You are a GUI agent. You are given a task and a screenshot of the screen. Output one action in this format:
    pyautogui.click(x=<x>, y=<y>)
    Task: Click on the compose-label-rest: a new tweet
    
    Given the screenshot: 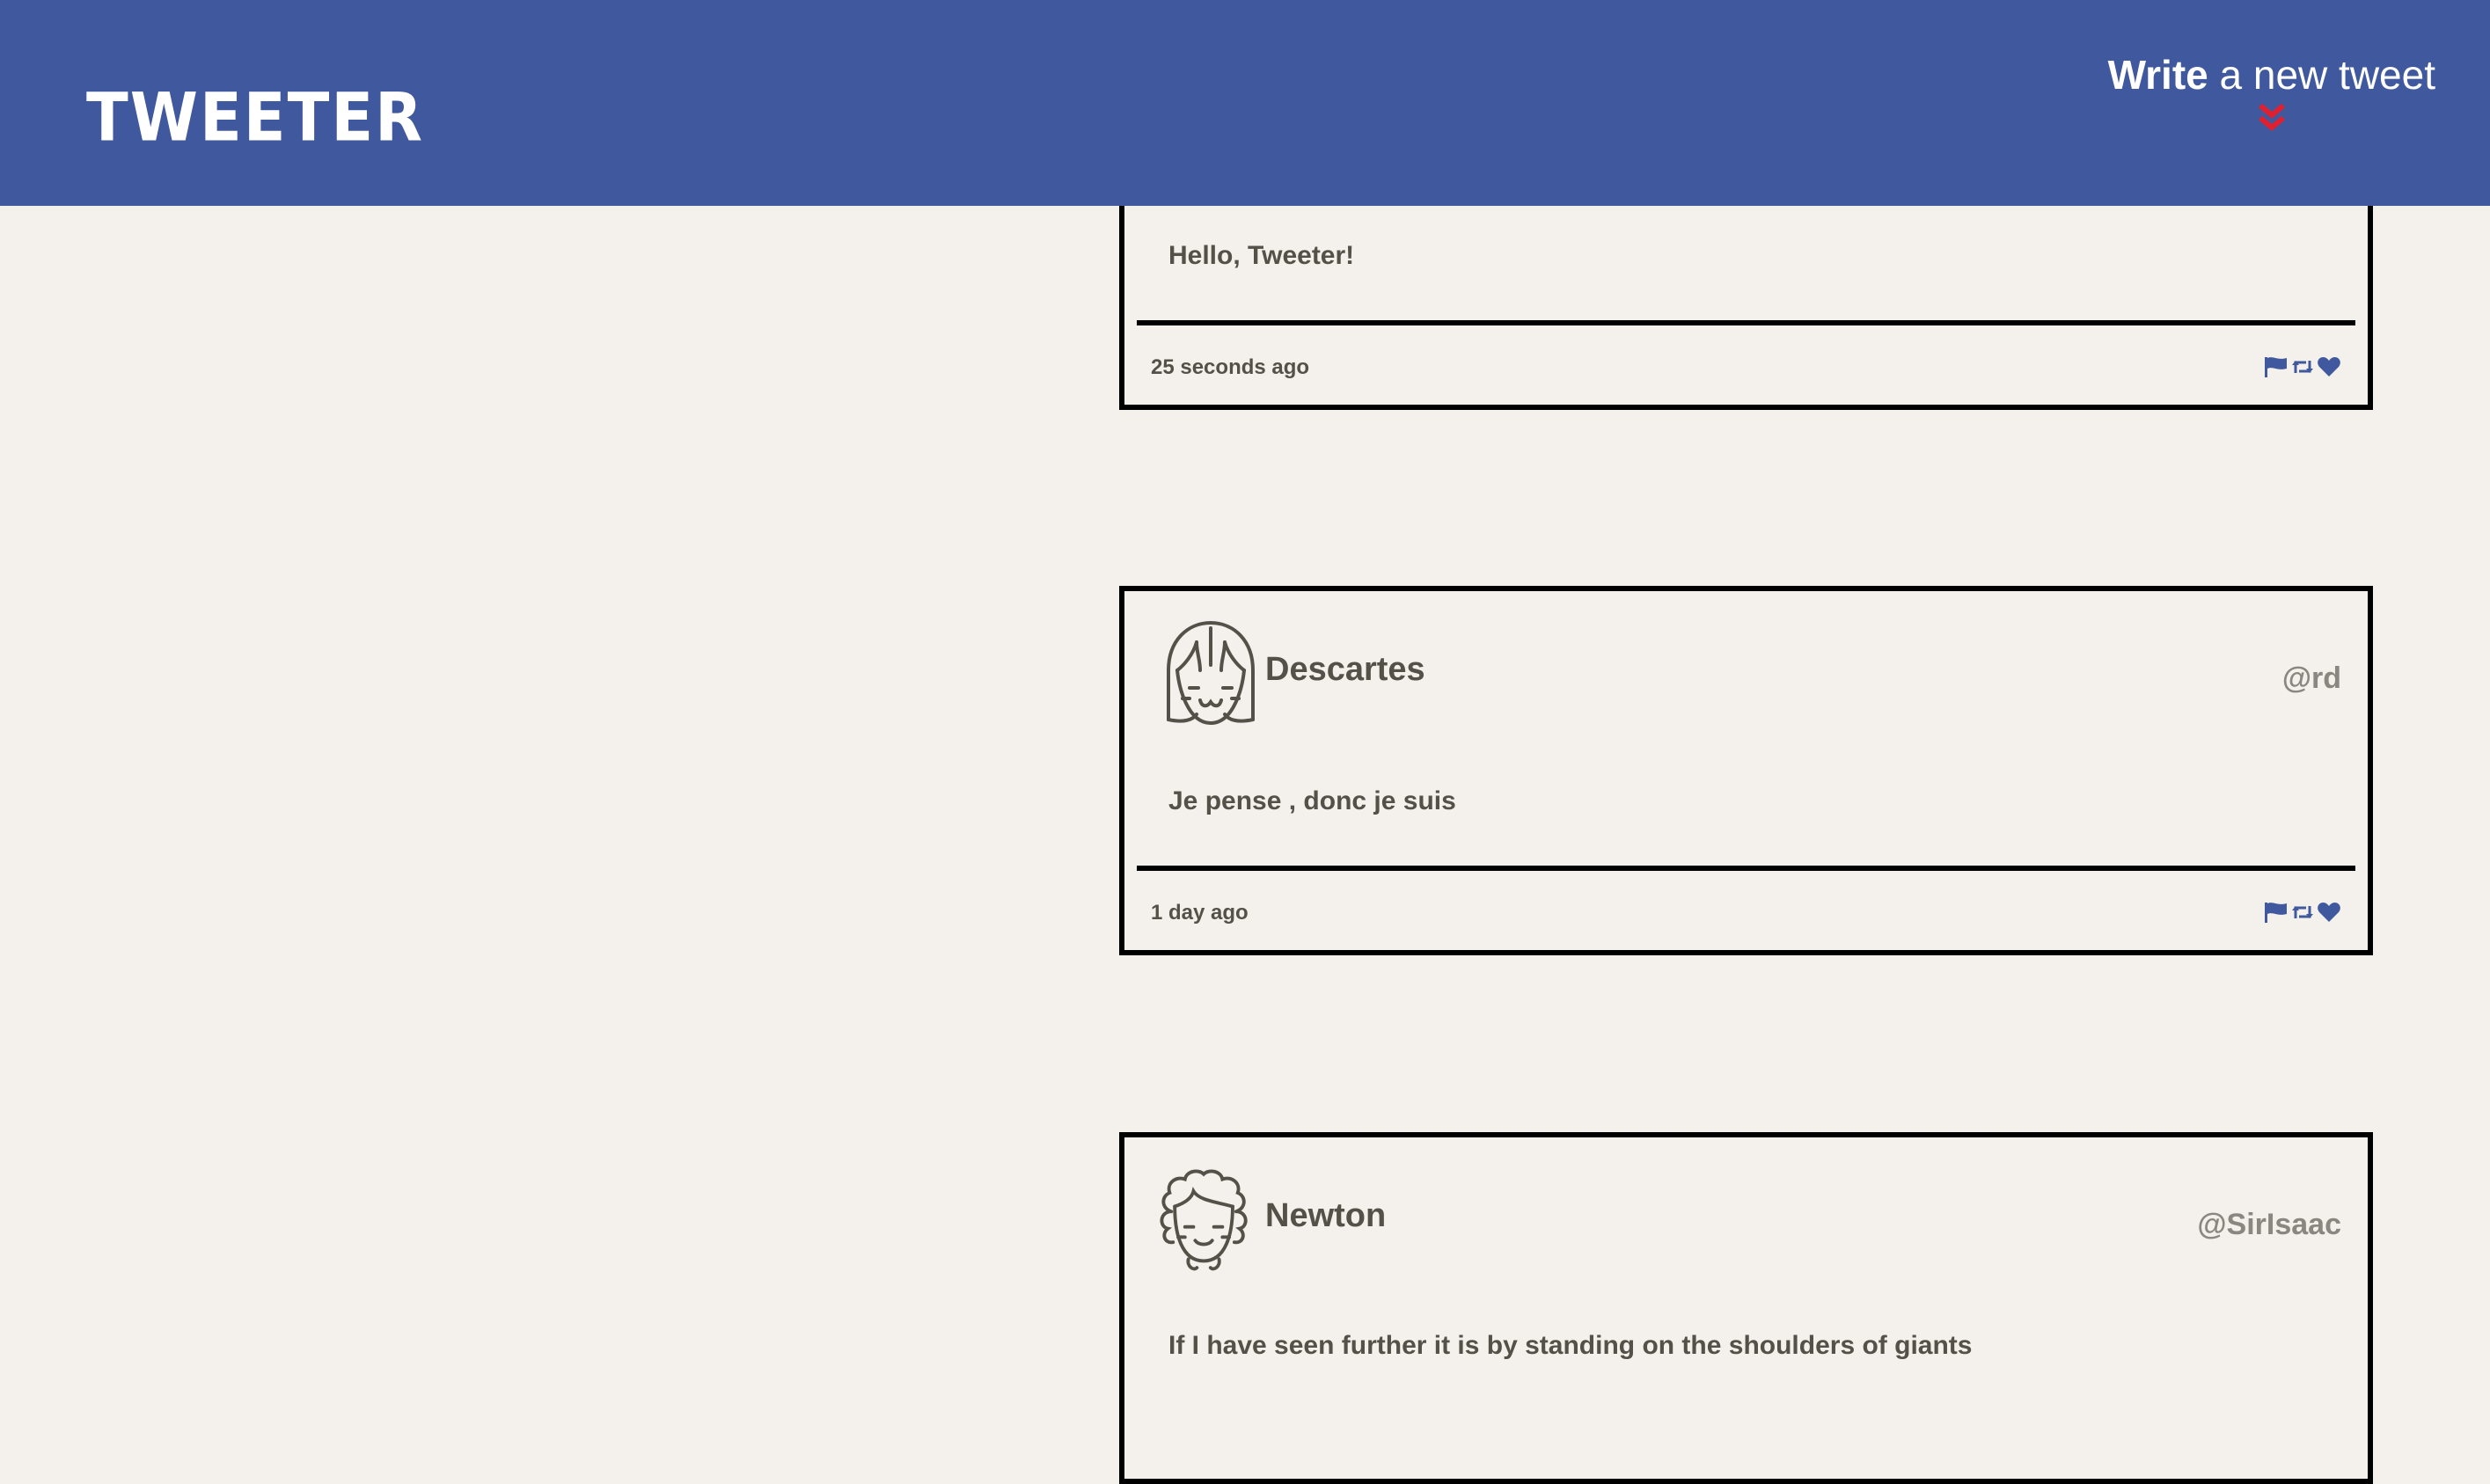 What is the action you would take?
    pyautogui.click(x=2327, y=75)
    